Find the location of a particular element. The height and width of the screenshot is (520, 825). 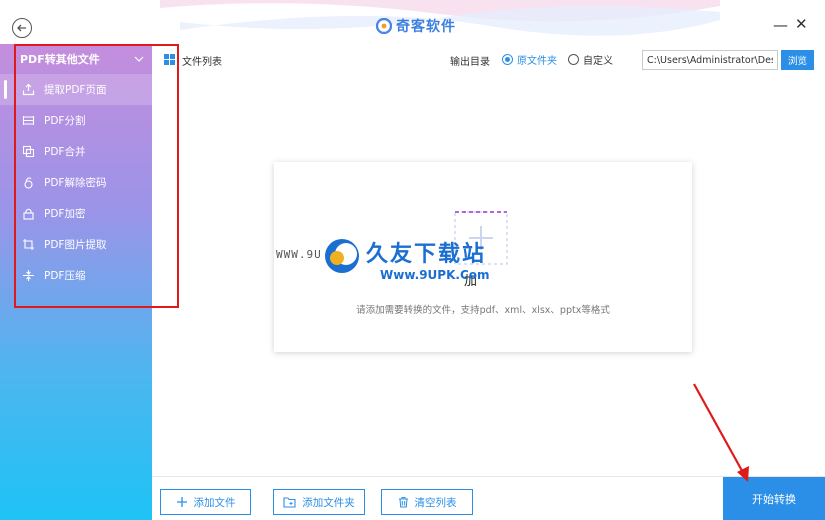

sidebar-item-encrypt: PDF加密 is located at coordinates (76, 213).